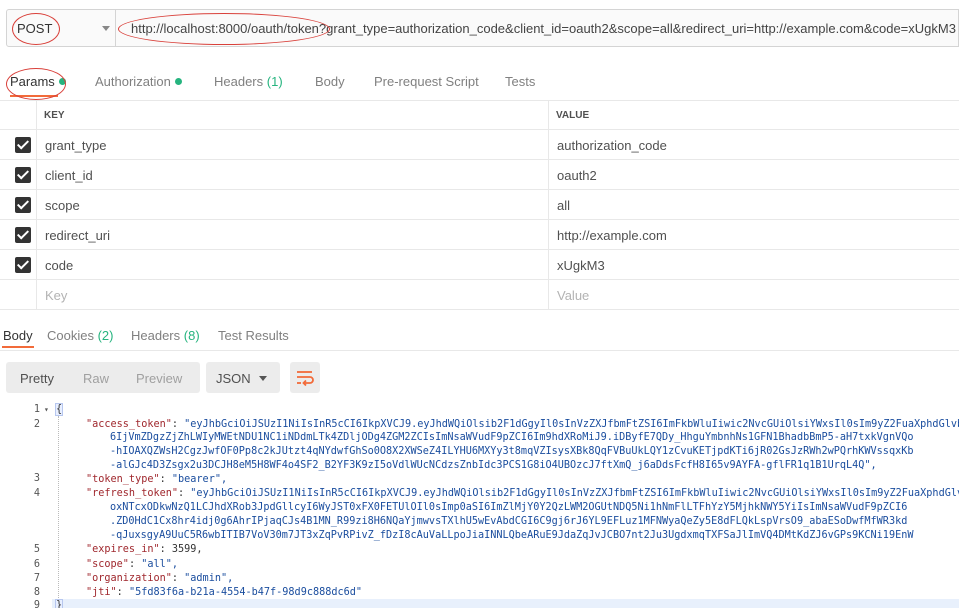 This screenshot has width=959, height=608. I want to click on tab-headers: Headers (1), so click(248, 81).